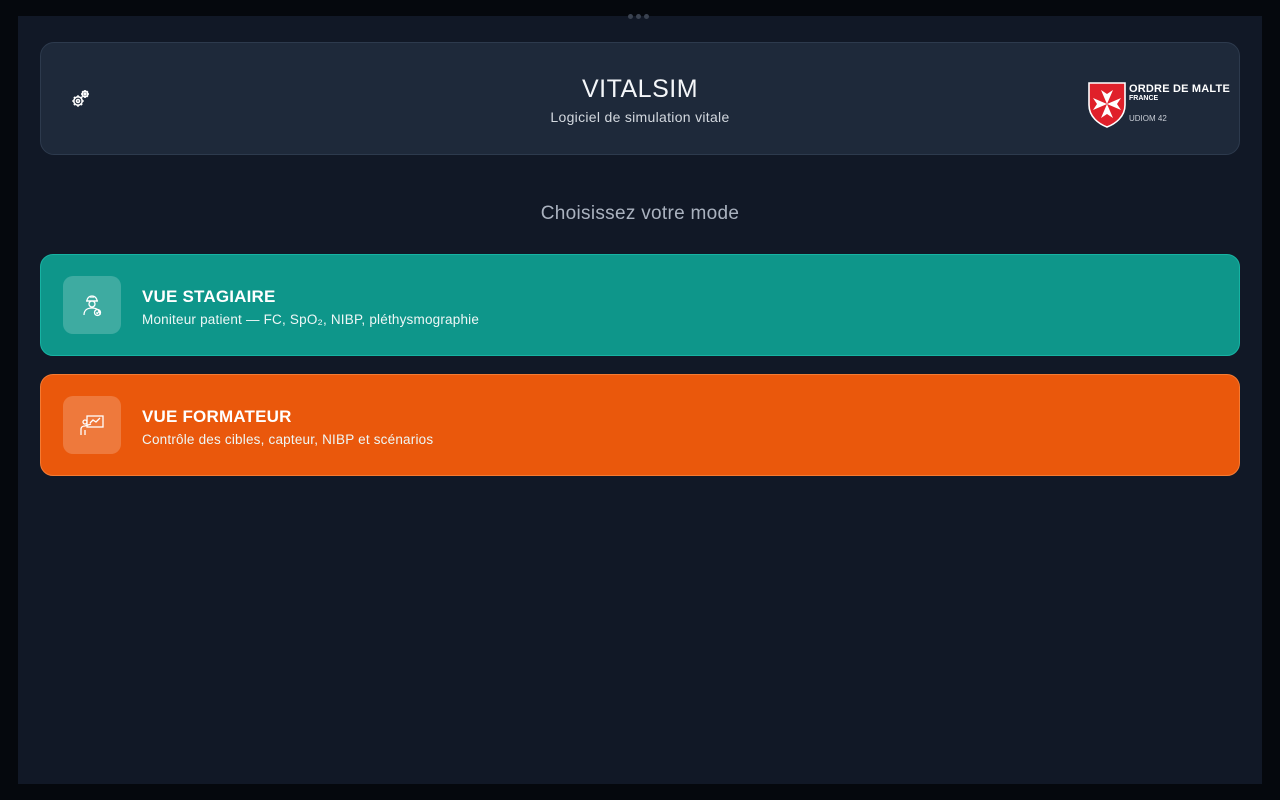  I want to click on trainee-icon-box, so click(92, 305).